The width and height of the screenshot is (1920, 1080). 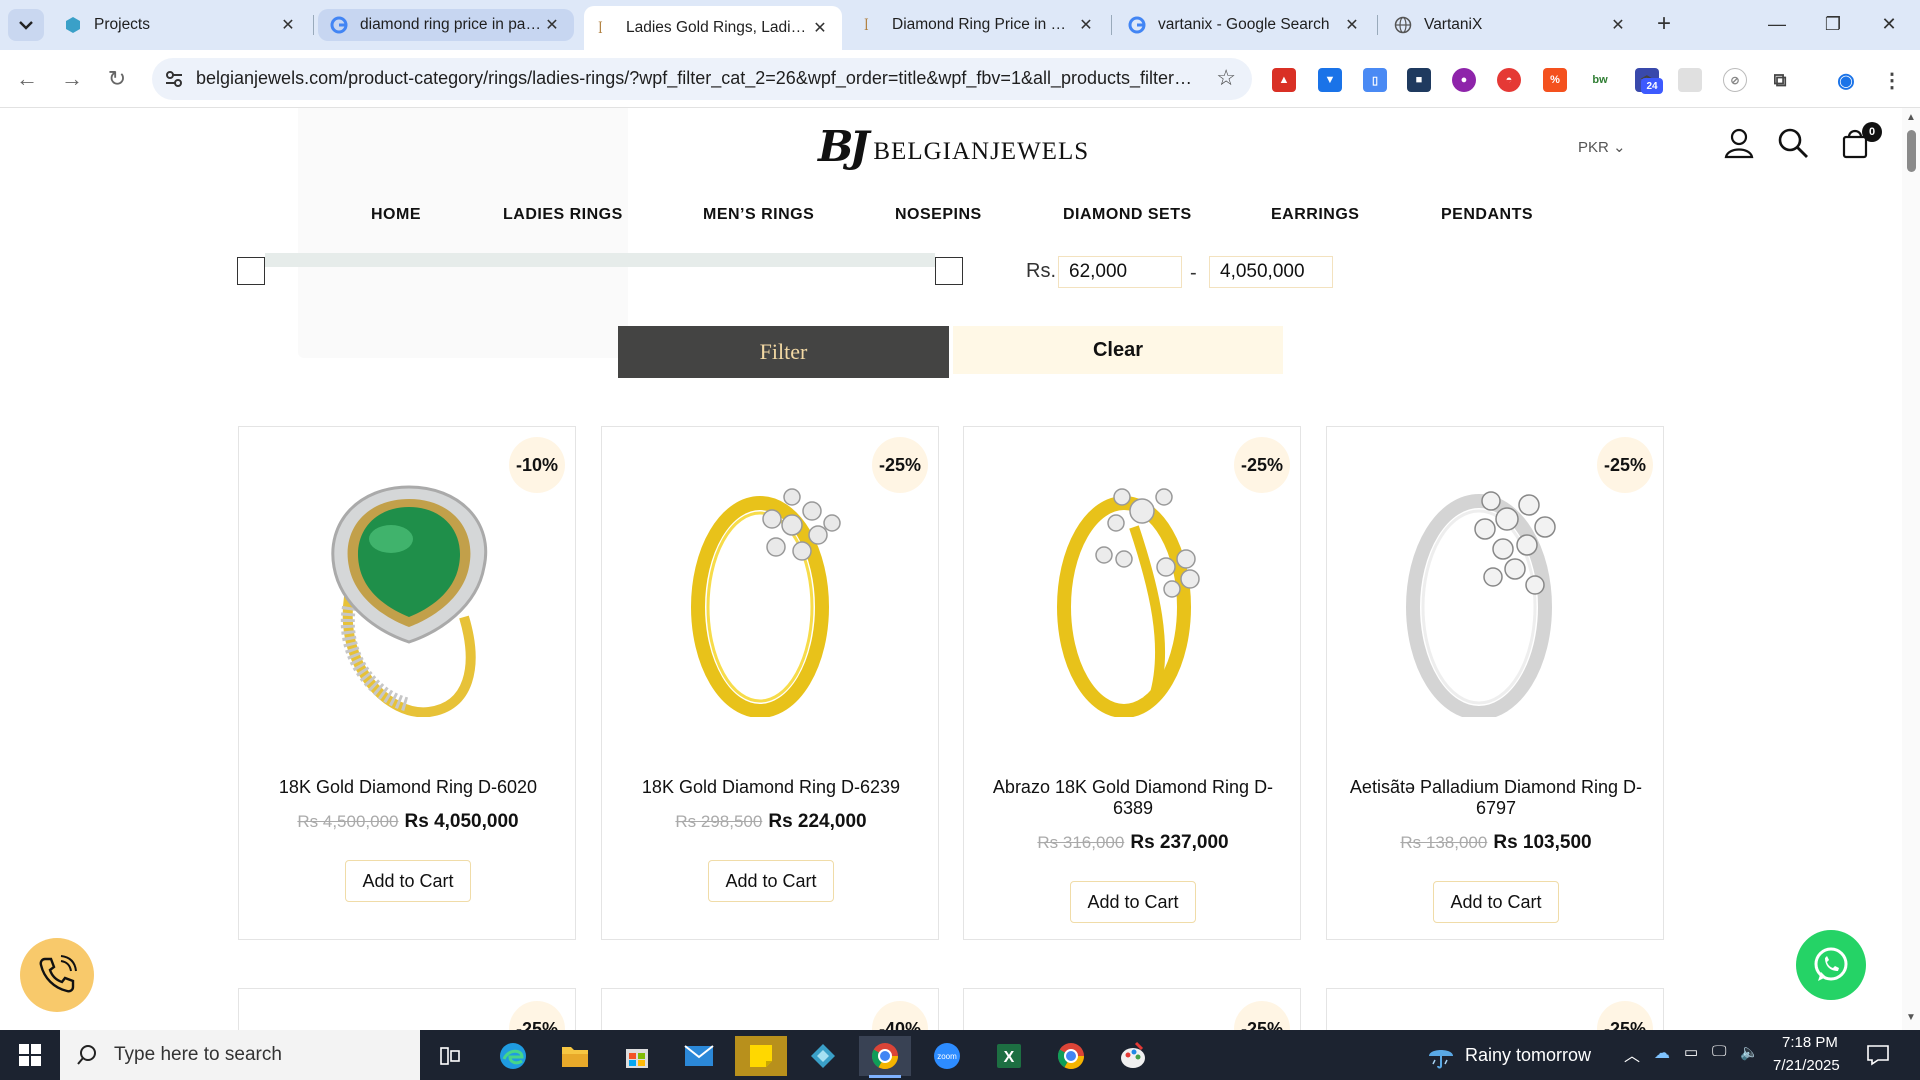 What do you see at coordinates (637, 1056) in the screenshot?
I see `store-app` at bounding box center [637, 1056].